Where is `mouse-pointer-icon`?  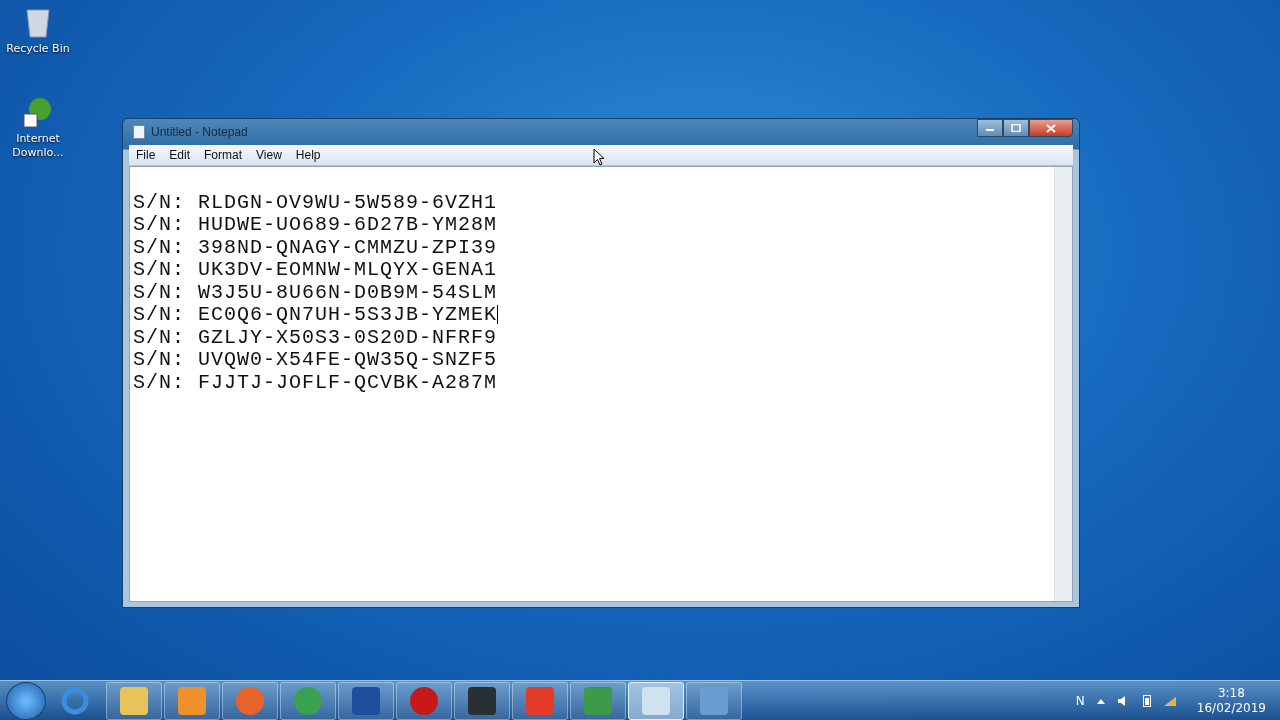 mouse-pointer-icon is located at coordinates (599, 157).